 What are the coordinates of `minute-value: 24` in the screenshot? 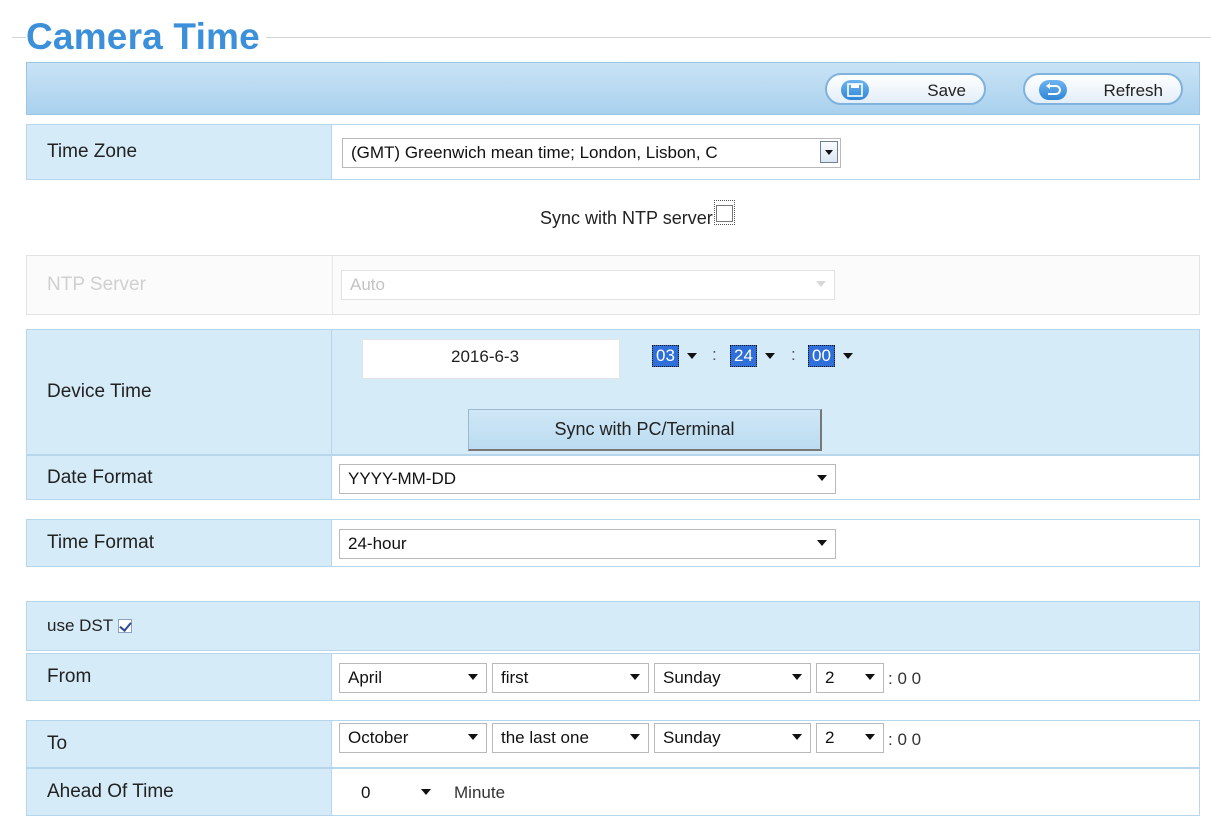 It's located at (743, 356).